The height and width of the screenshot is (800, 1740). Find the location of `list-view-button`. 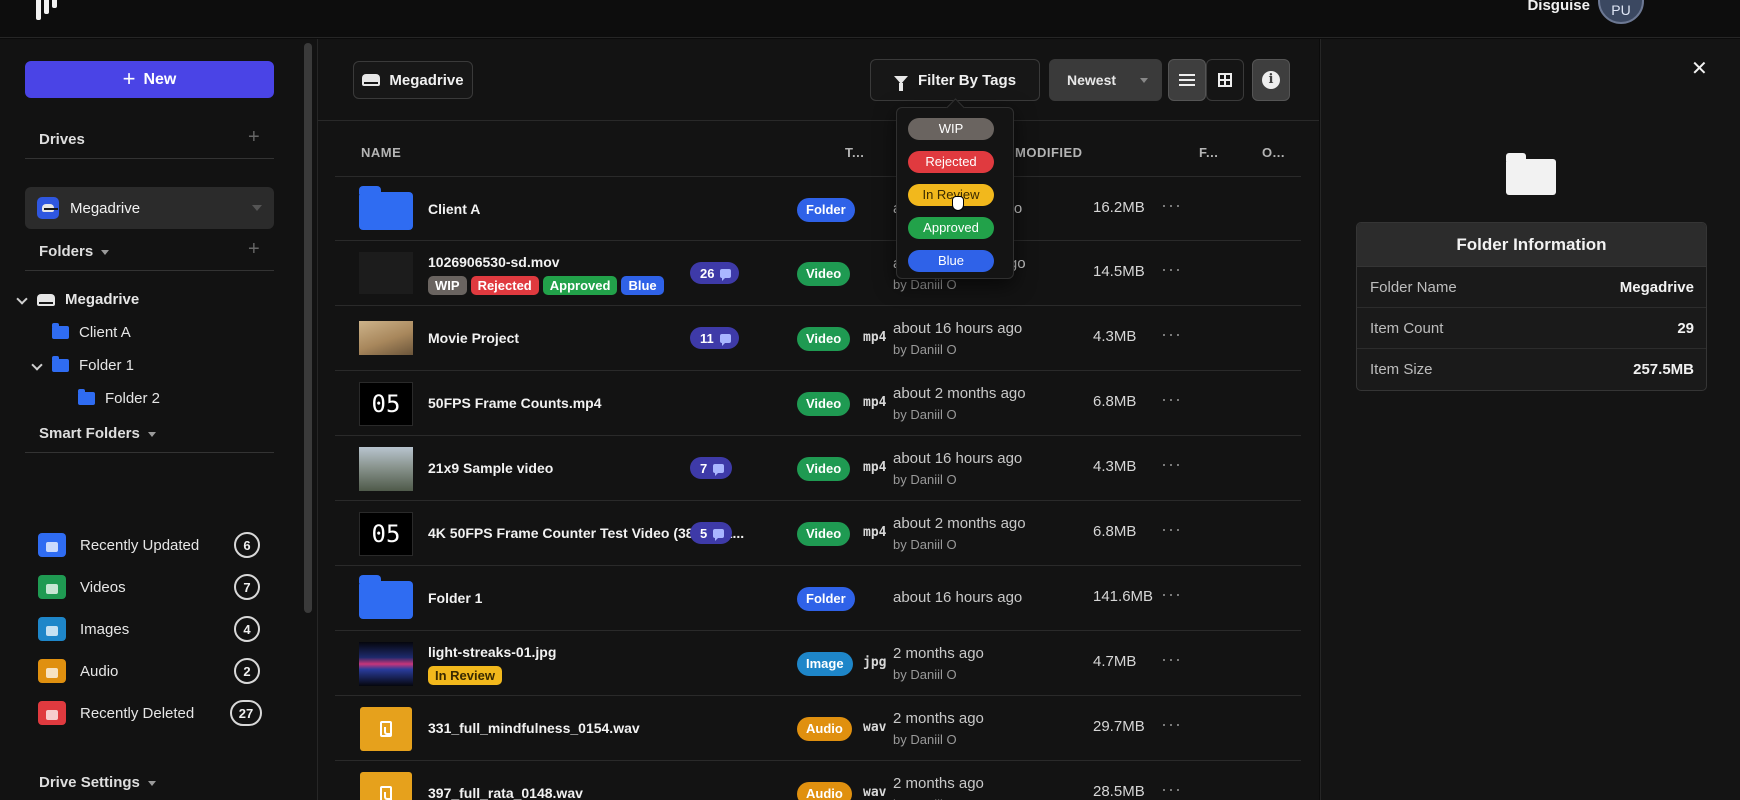

list-view-button is located at coordinates (1187, 80).